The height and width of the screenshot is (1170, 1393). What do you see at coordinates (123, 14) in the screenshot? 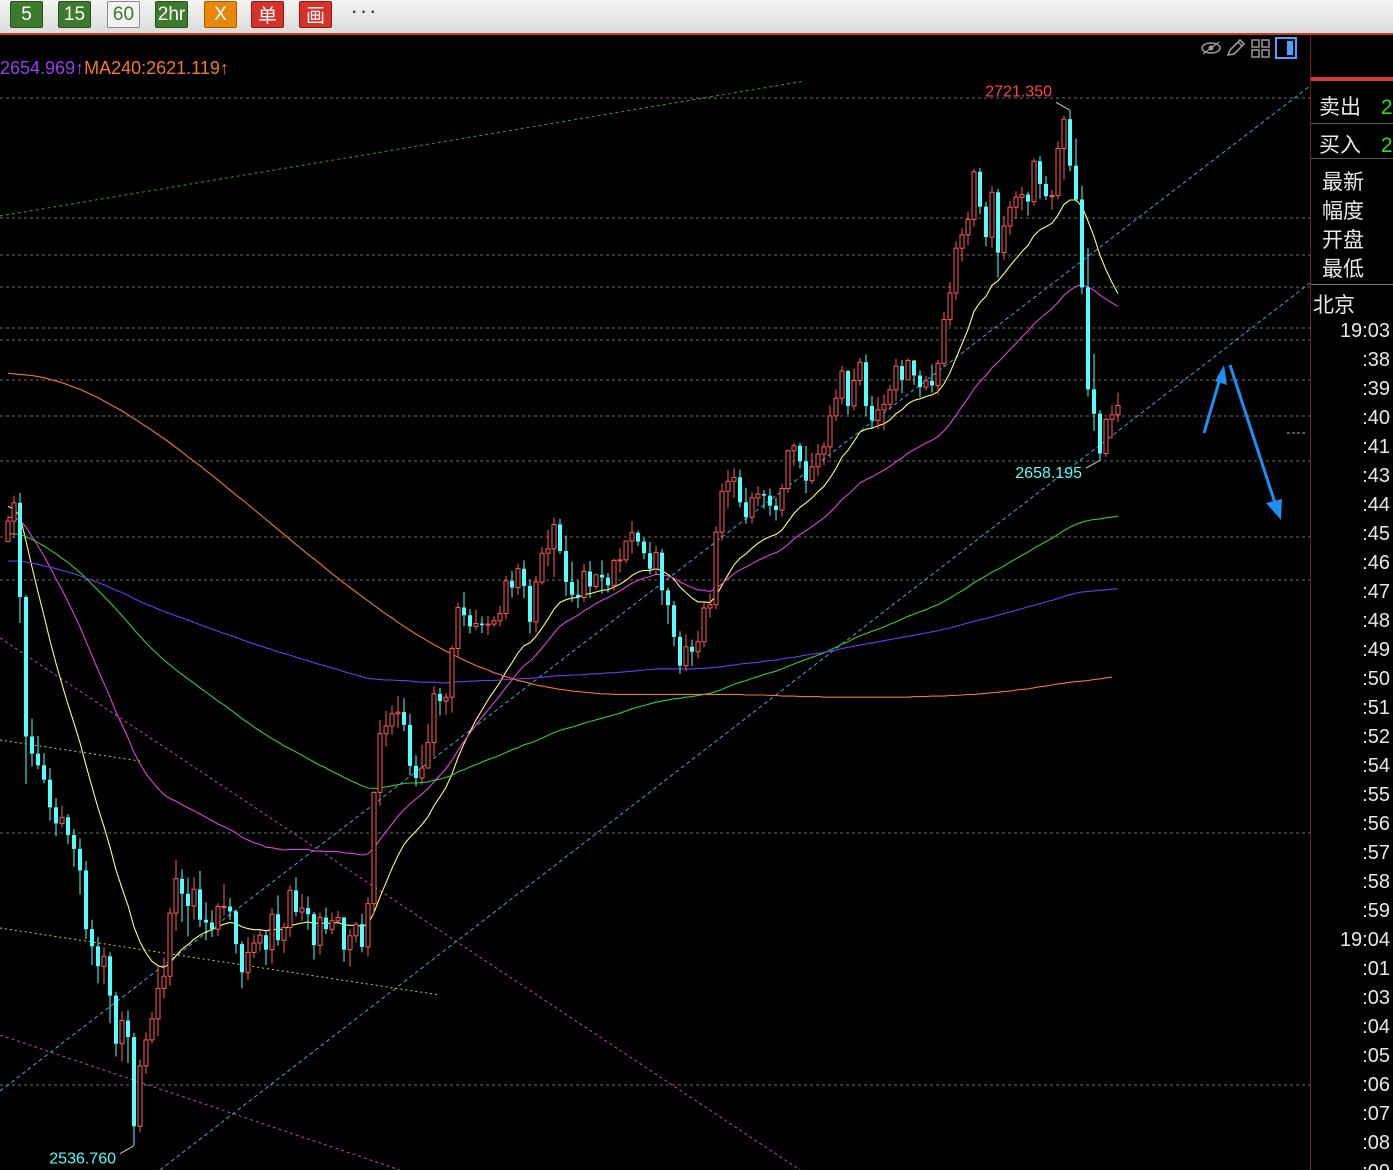
I see `period-60-button: 60` at bounding box center [123, 14].